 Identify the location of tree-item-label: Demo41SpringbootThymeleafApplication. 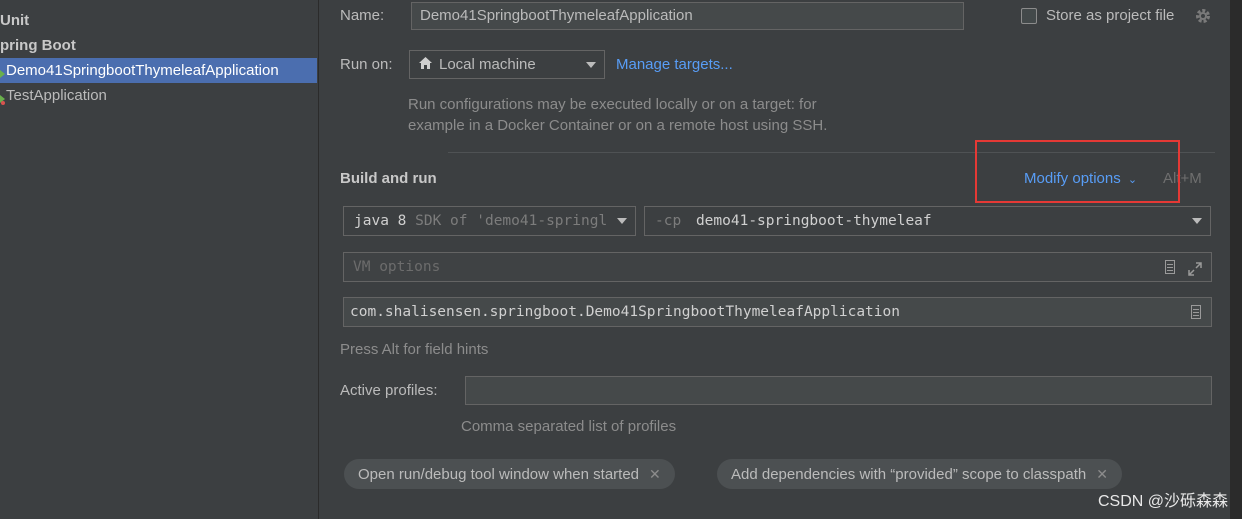
(142, 70).